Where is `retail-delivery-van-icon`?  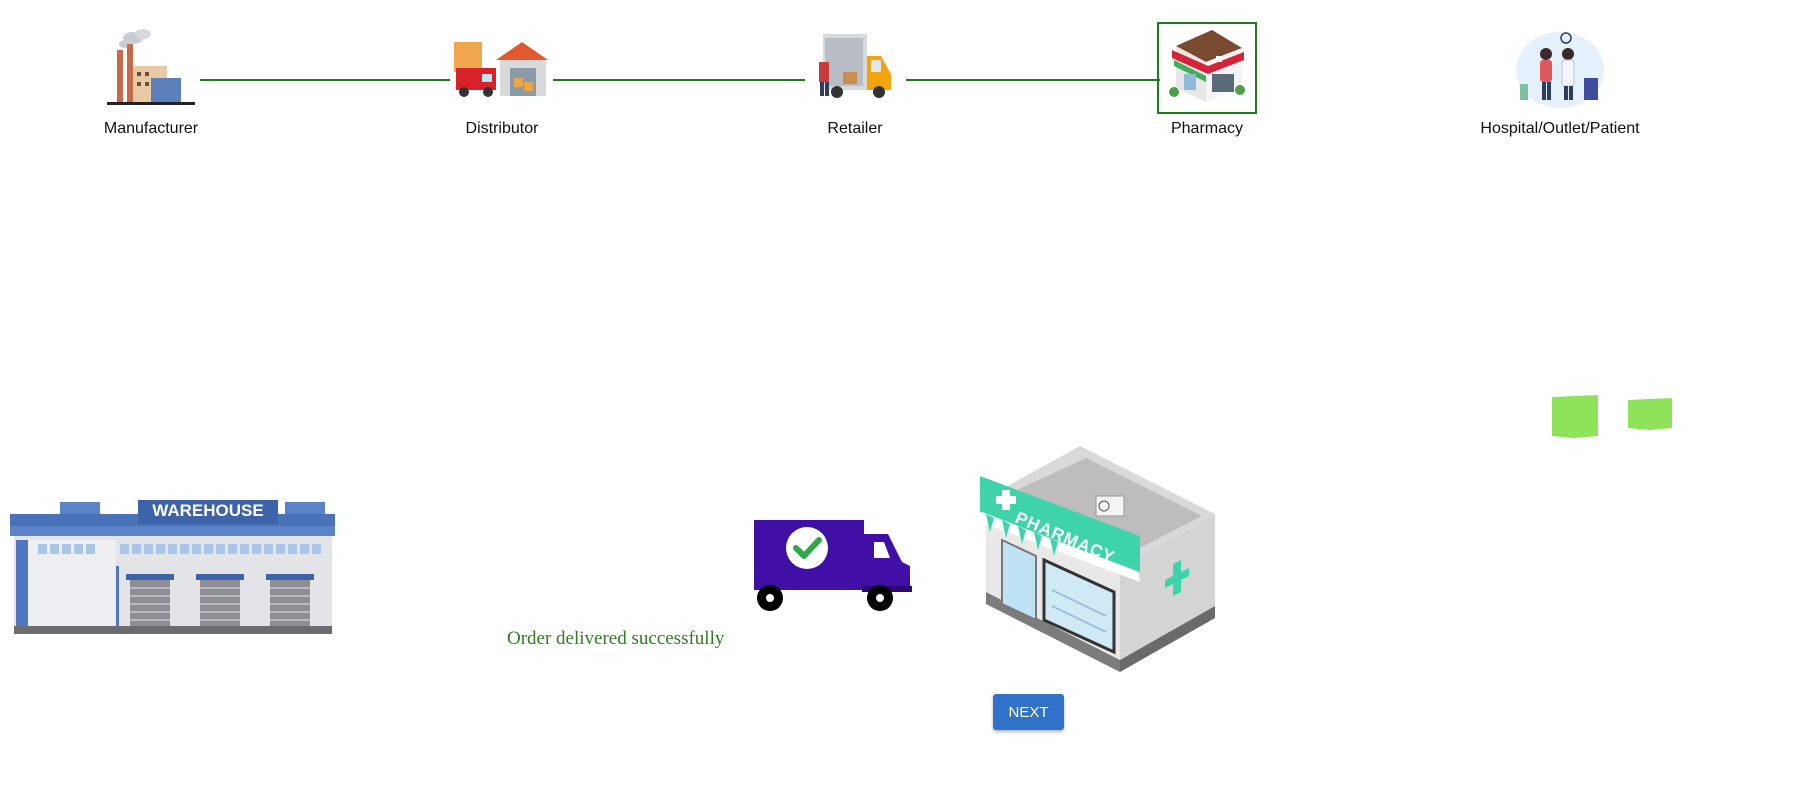
retail-delivery-van-icon is located at coordinates (855, 68).